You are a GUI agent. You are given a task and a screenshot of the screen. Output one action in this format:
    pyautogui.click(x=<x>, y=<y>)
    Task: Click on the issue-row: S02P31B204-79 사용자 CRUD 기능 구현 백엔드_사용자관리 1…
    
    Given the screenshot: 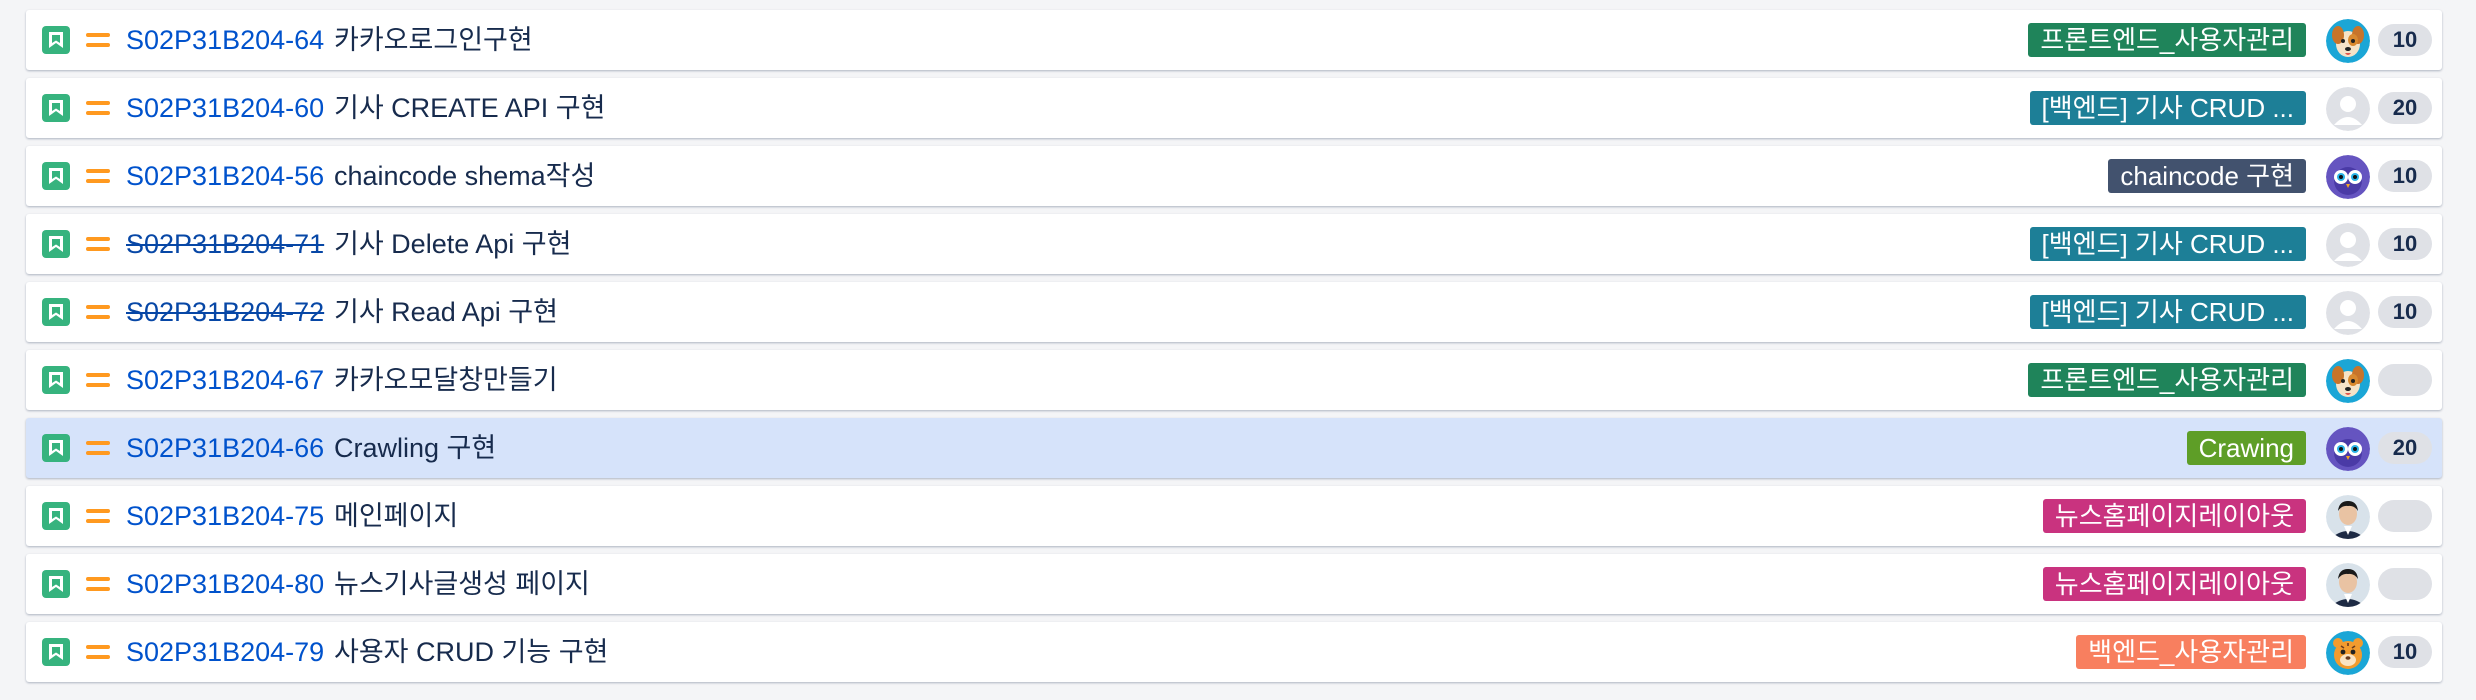 What is the action you would take?
    pyautogui.click(x=1234, y=652)
    